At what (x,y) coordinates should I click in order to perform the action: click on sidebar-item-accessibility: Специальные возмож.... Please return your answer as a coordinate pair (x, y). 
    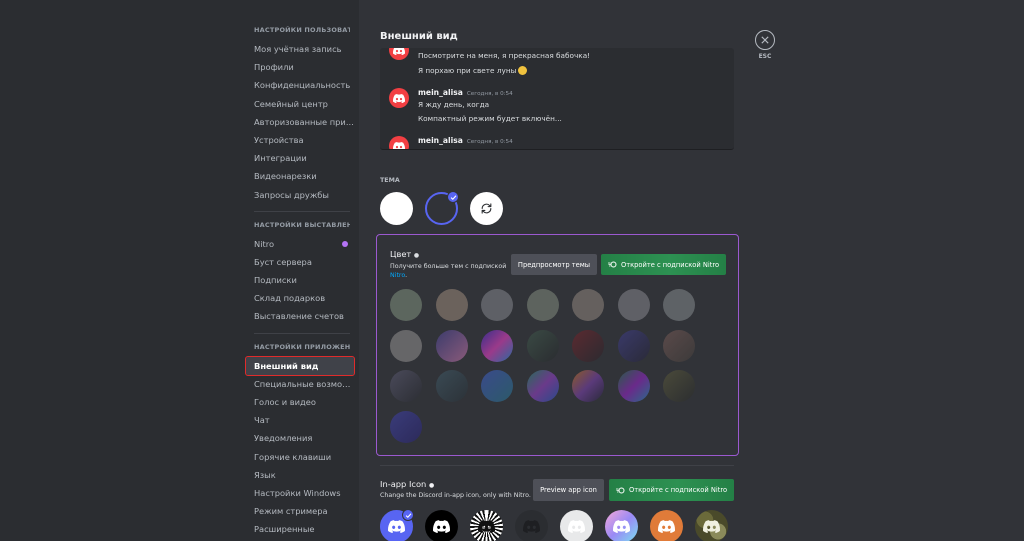
    Looking at the image, I should click on (300, 384).